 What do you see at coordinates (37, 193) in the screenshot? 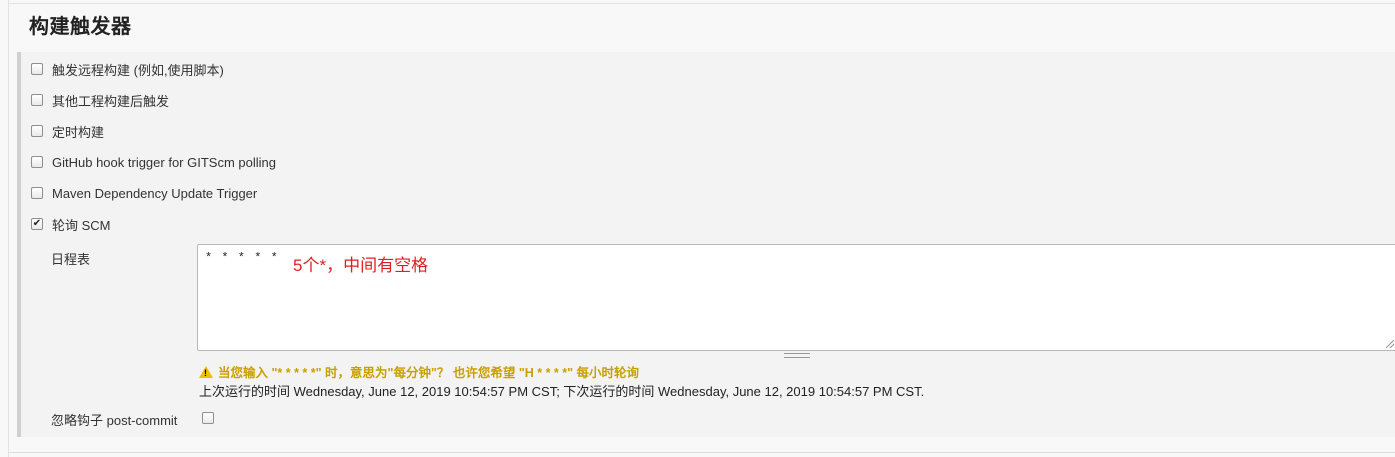
I see `checkbox-maven-dependency` at bounding box center [37, 193].